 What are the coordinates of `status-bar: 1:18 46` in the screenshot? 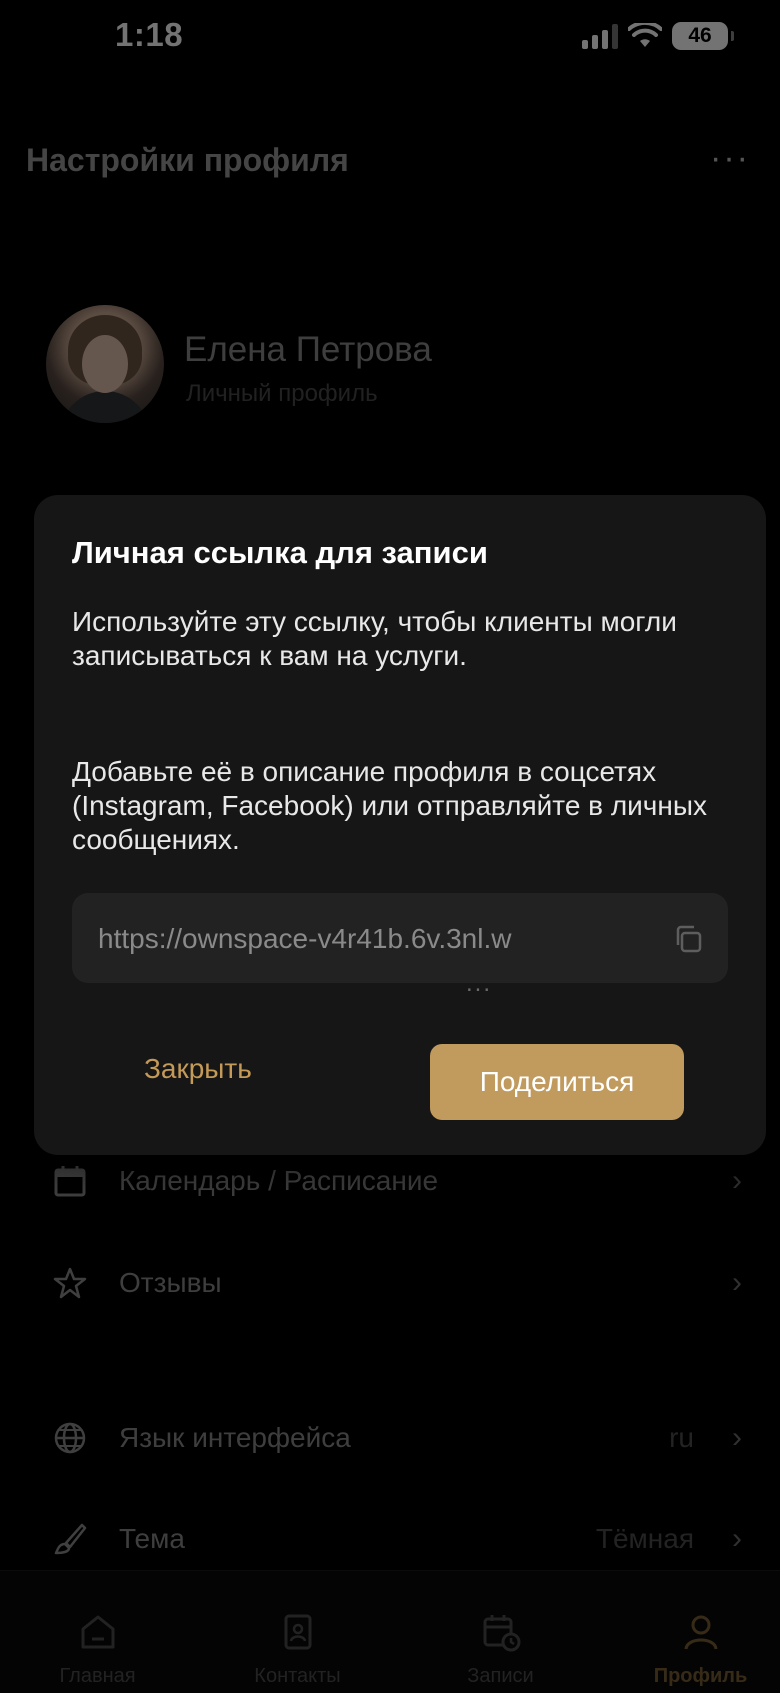 It's located at (390, 40).